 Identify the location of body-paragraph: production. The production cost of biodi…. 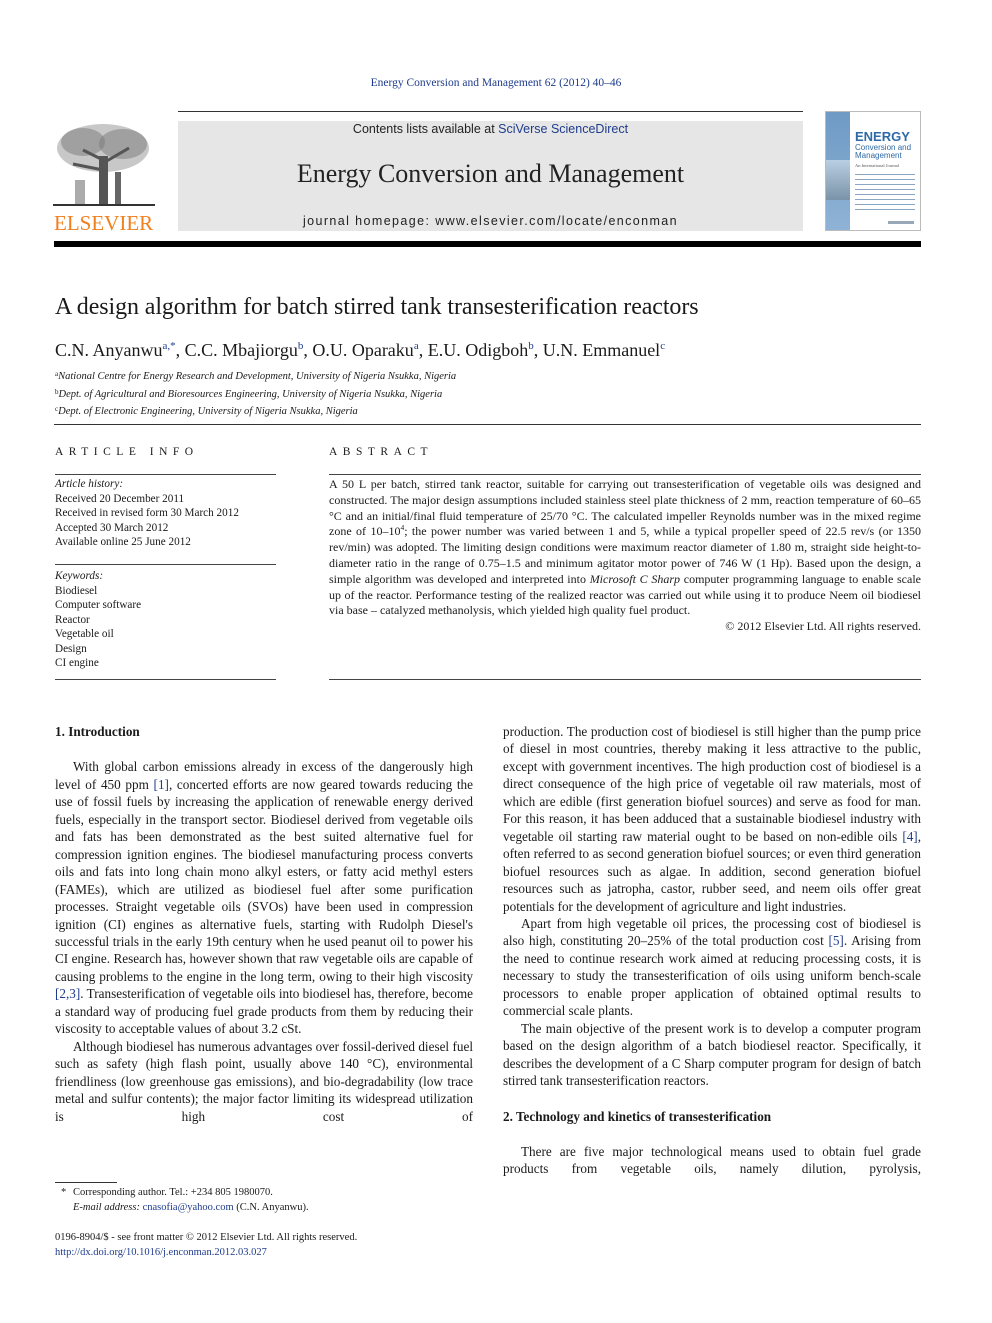
(712, 819).